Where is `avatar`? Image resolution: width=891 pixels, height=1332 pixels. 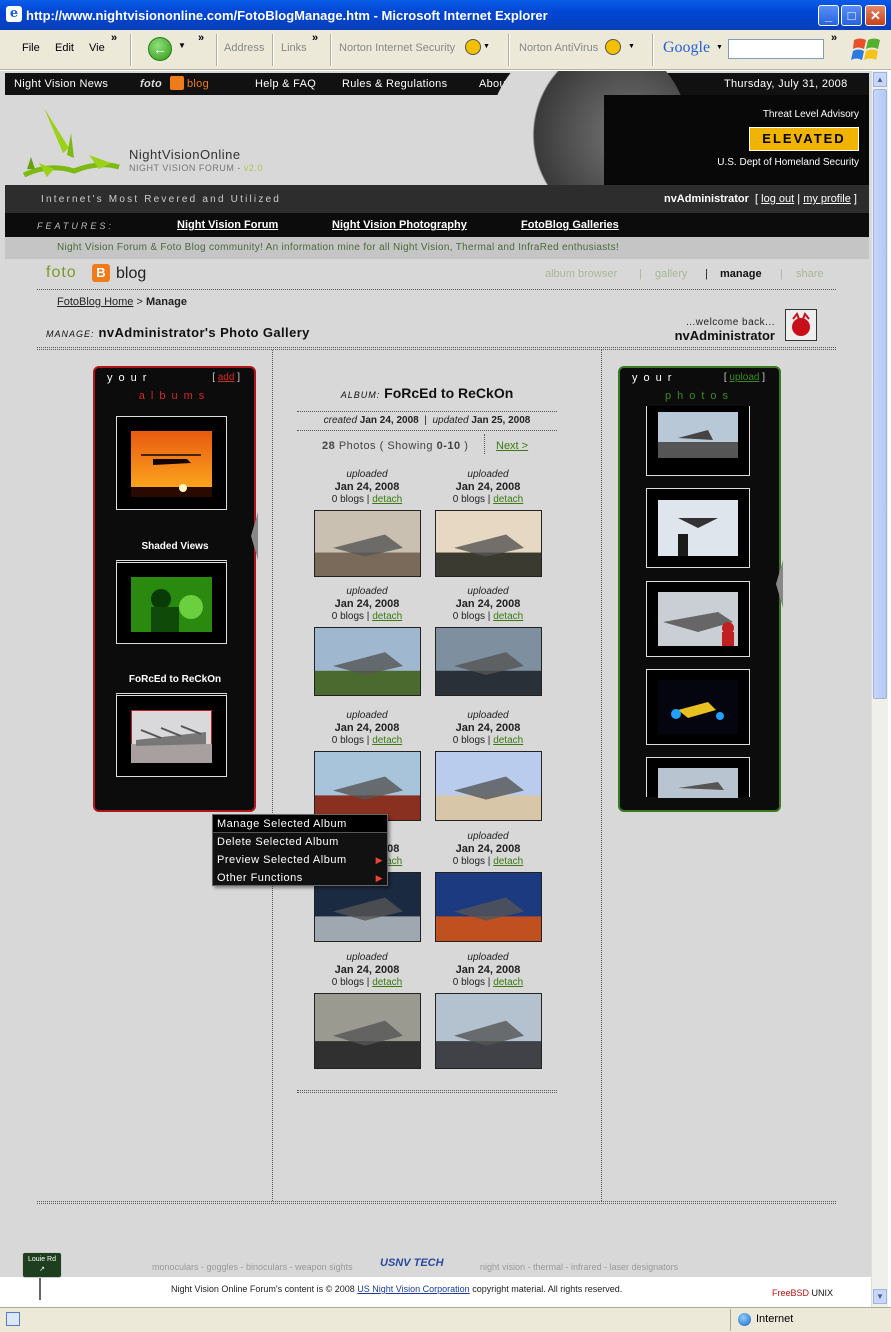 avatar is located at coordinates (801, 325).